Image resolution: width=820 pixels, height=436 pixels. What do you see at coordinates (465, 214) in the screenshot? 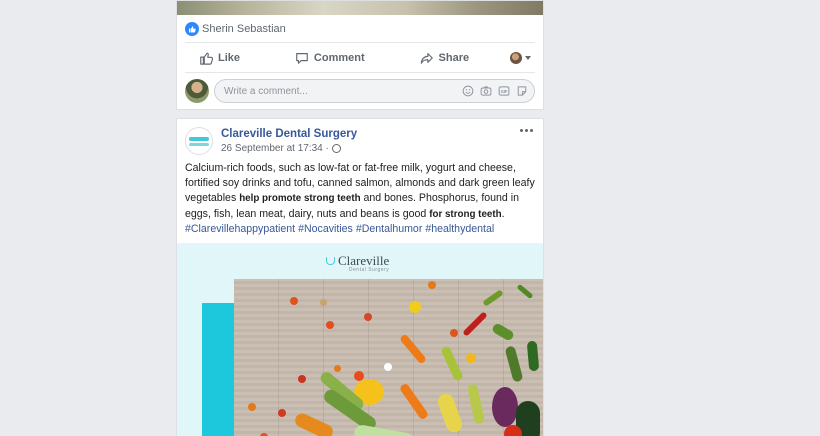
I see `post-text-bold: for strong teeth` at bounding box center [465, 214].